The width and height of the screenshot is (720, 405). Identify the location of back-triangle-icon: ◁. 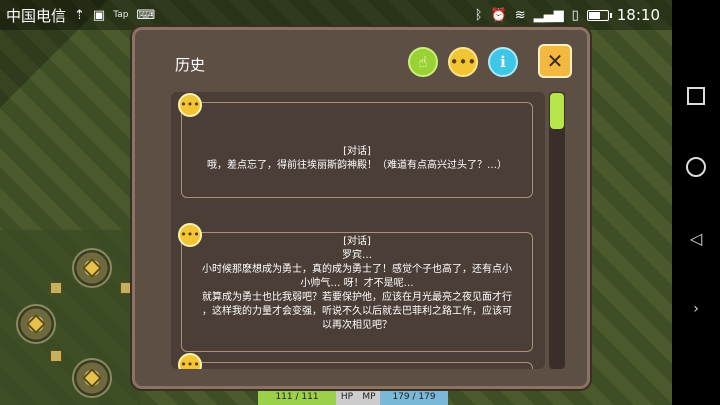
(696, 238).